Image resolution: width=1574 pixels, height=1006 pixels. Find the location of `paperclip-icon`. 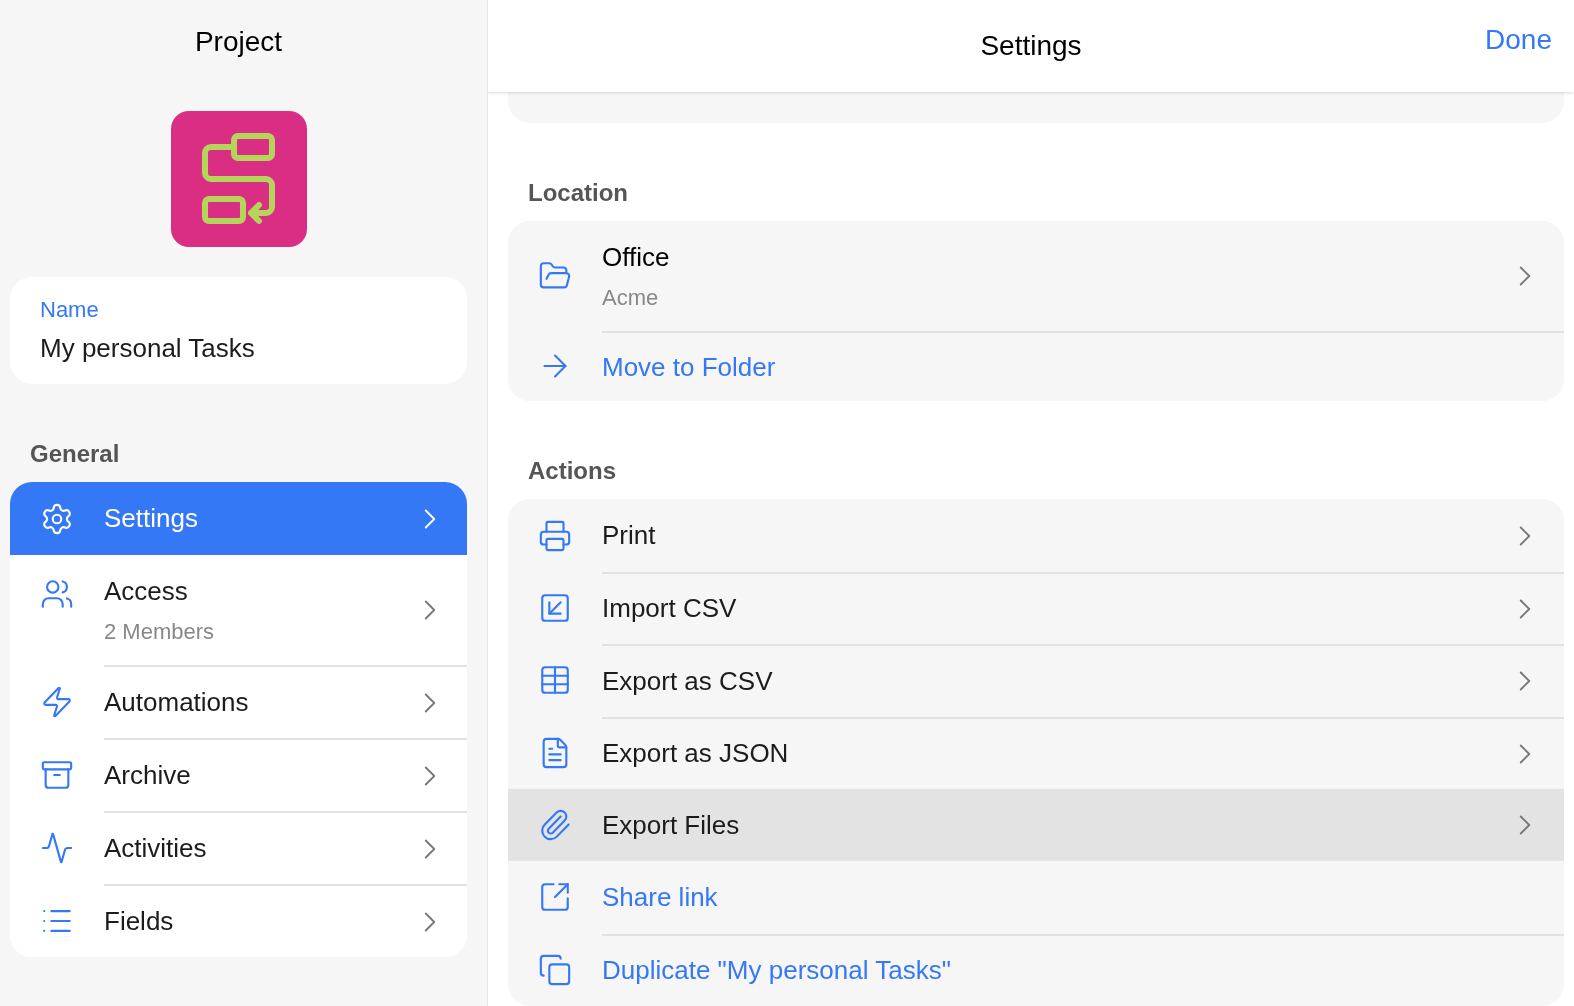

paperclip-icon is located at coordinates (555, 825).